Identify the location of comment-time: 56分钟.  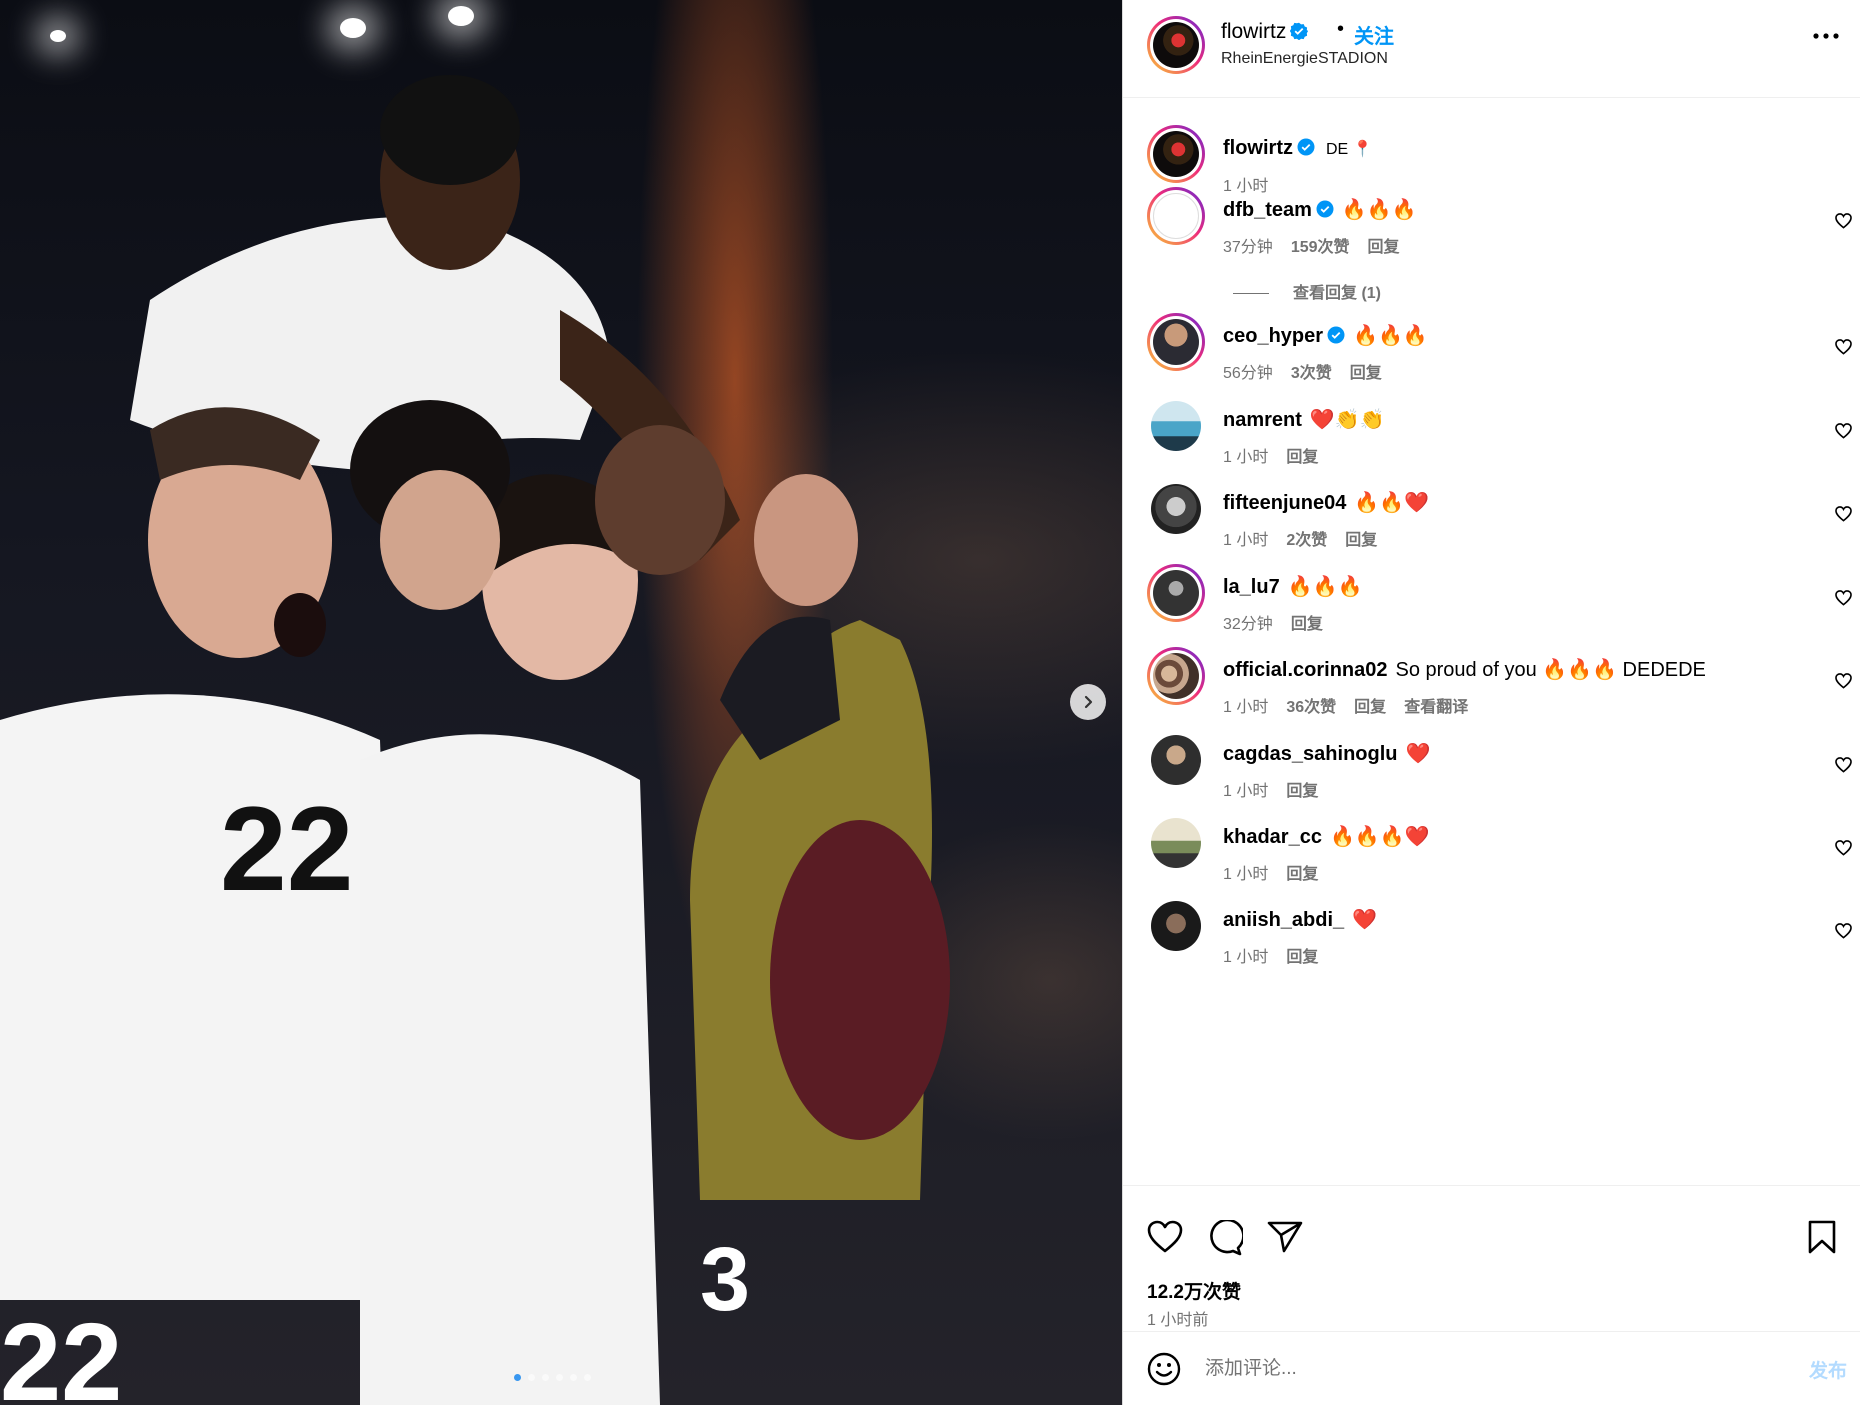
(1248, 373).